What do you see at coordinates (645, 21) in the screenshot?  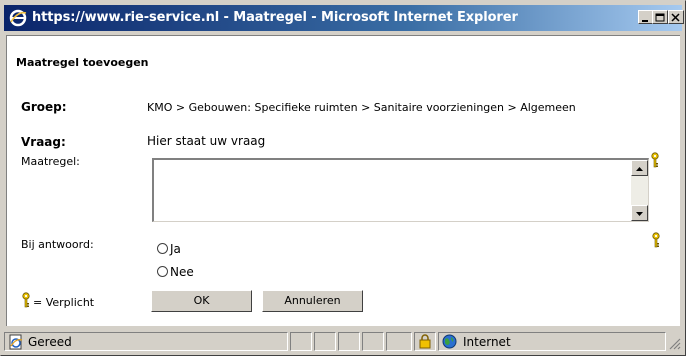 I see `minimize-icon` at bounding box center [645, 21].